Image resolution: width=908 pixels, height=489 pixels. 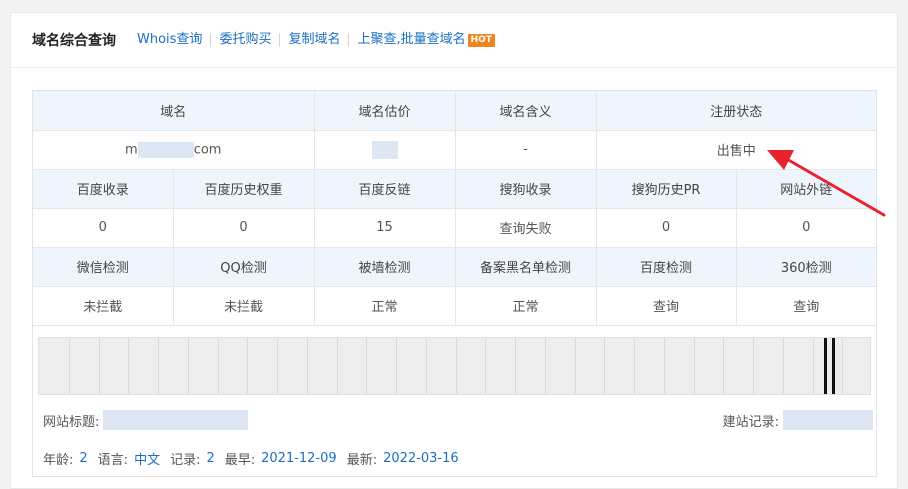 I want to click on header-qq-check: QQ检测, so click(x=244, y=267).